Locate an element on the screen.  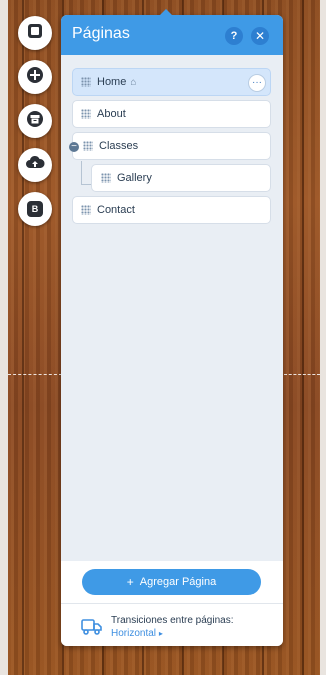
upload-rail-button is located at coordinates (35, 165).